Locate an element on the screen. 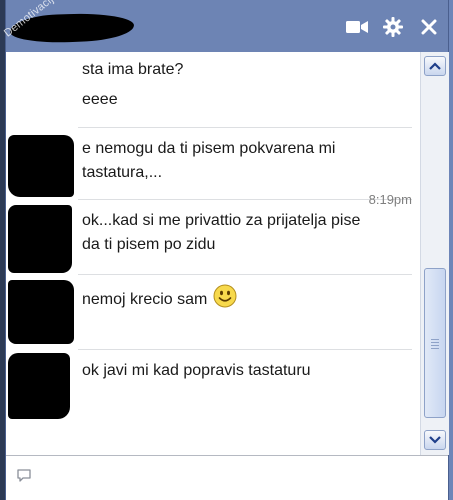 The height and width of the screenshot is (500, 453). chat-titlebar: Demotivacija.rs is located at coordinates (225, 26).